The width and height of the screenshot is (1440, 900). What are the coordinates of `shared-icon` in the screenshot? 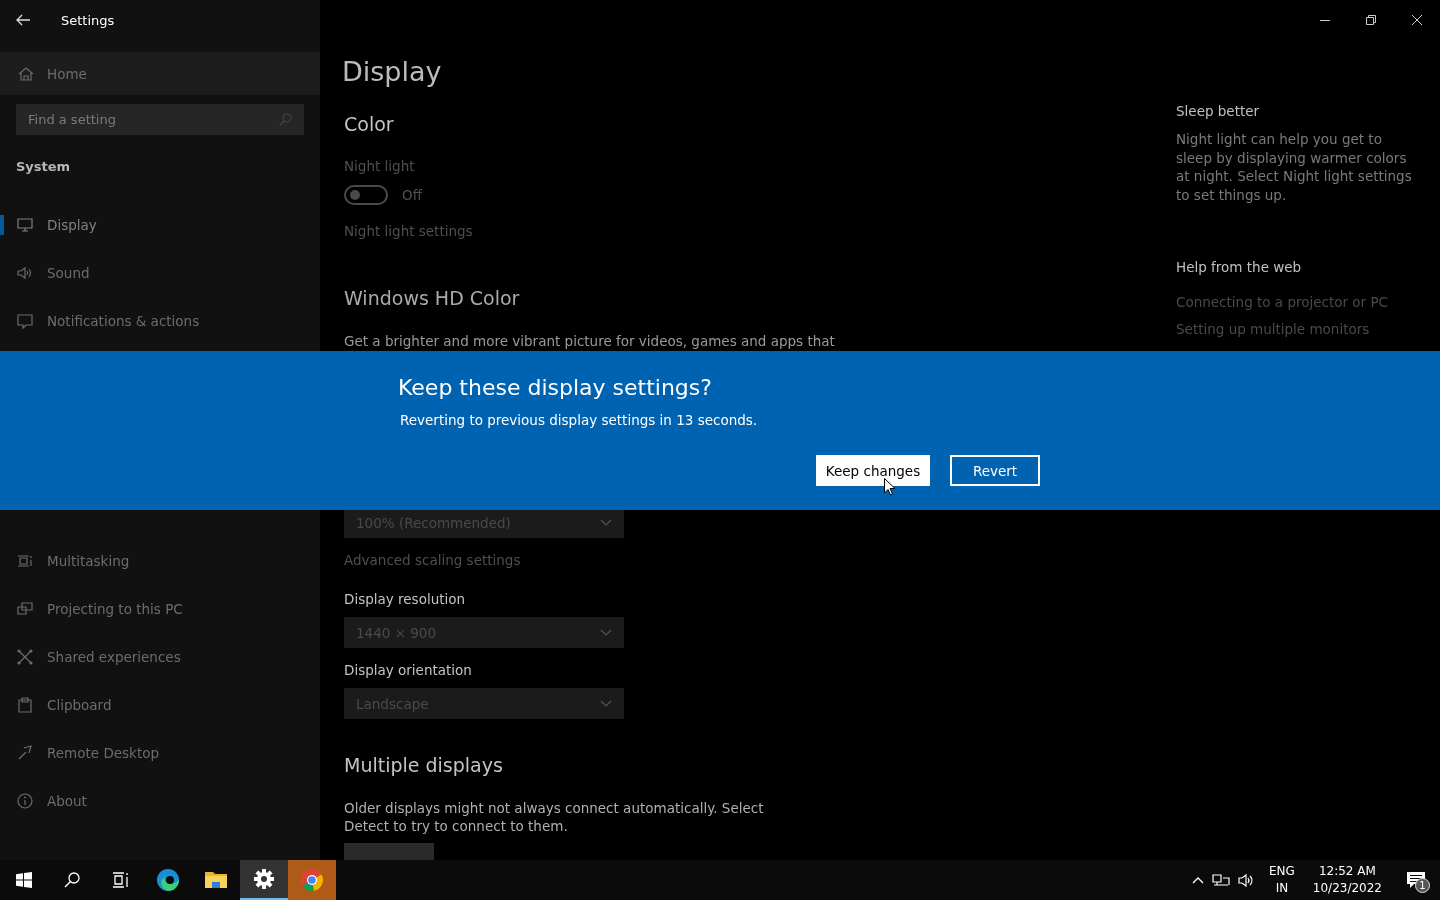 It's located at (25, 657).